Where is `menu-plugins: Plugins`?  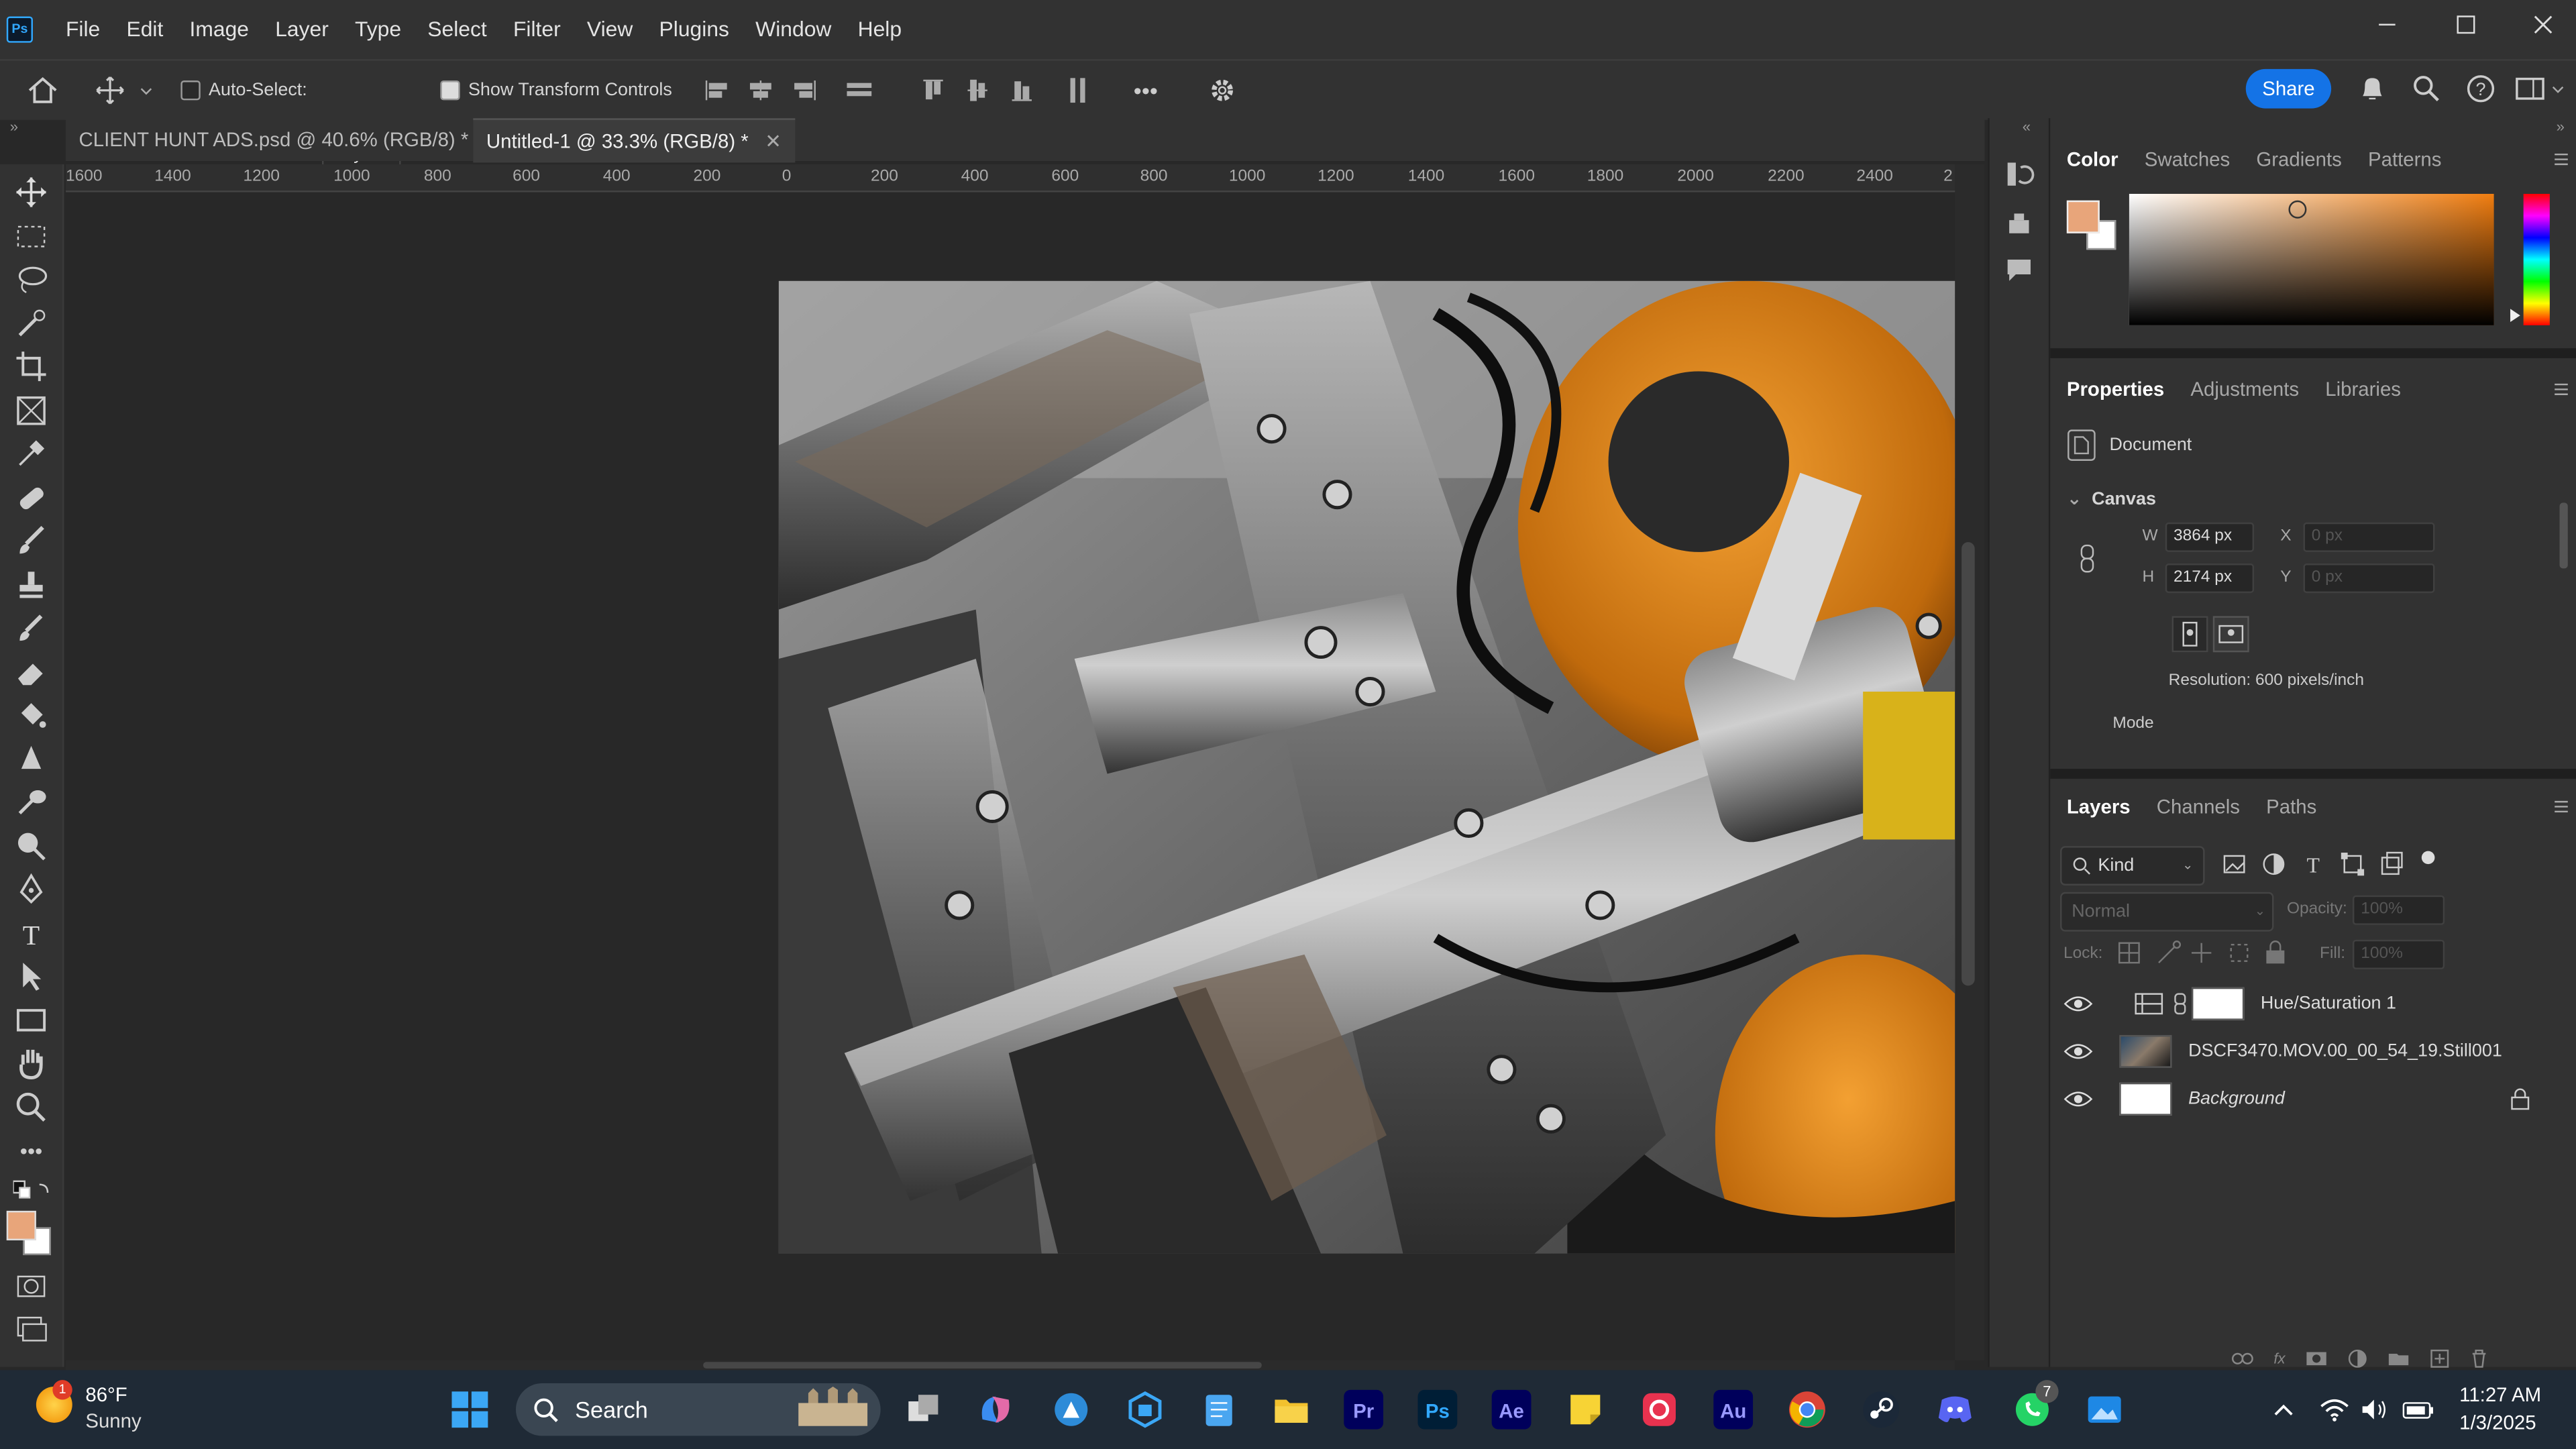
menu-plugins: Plugins is located at coordinates (694, 29).